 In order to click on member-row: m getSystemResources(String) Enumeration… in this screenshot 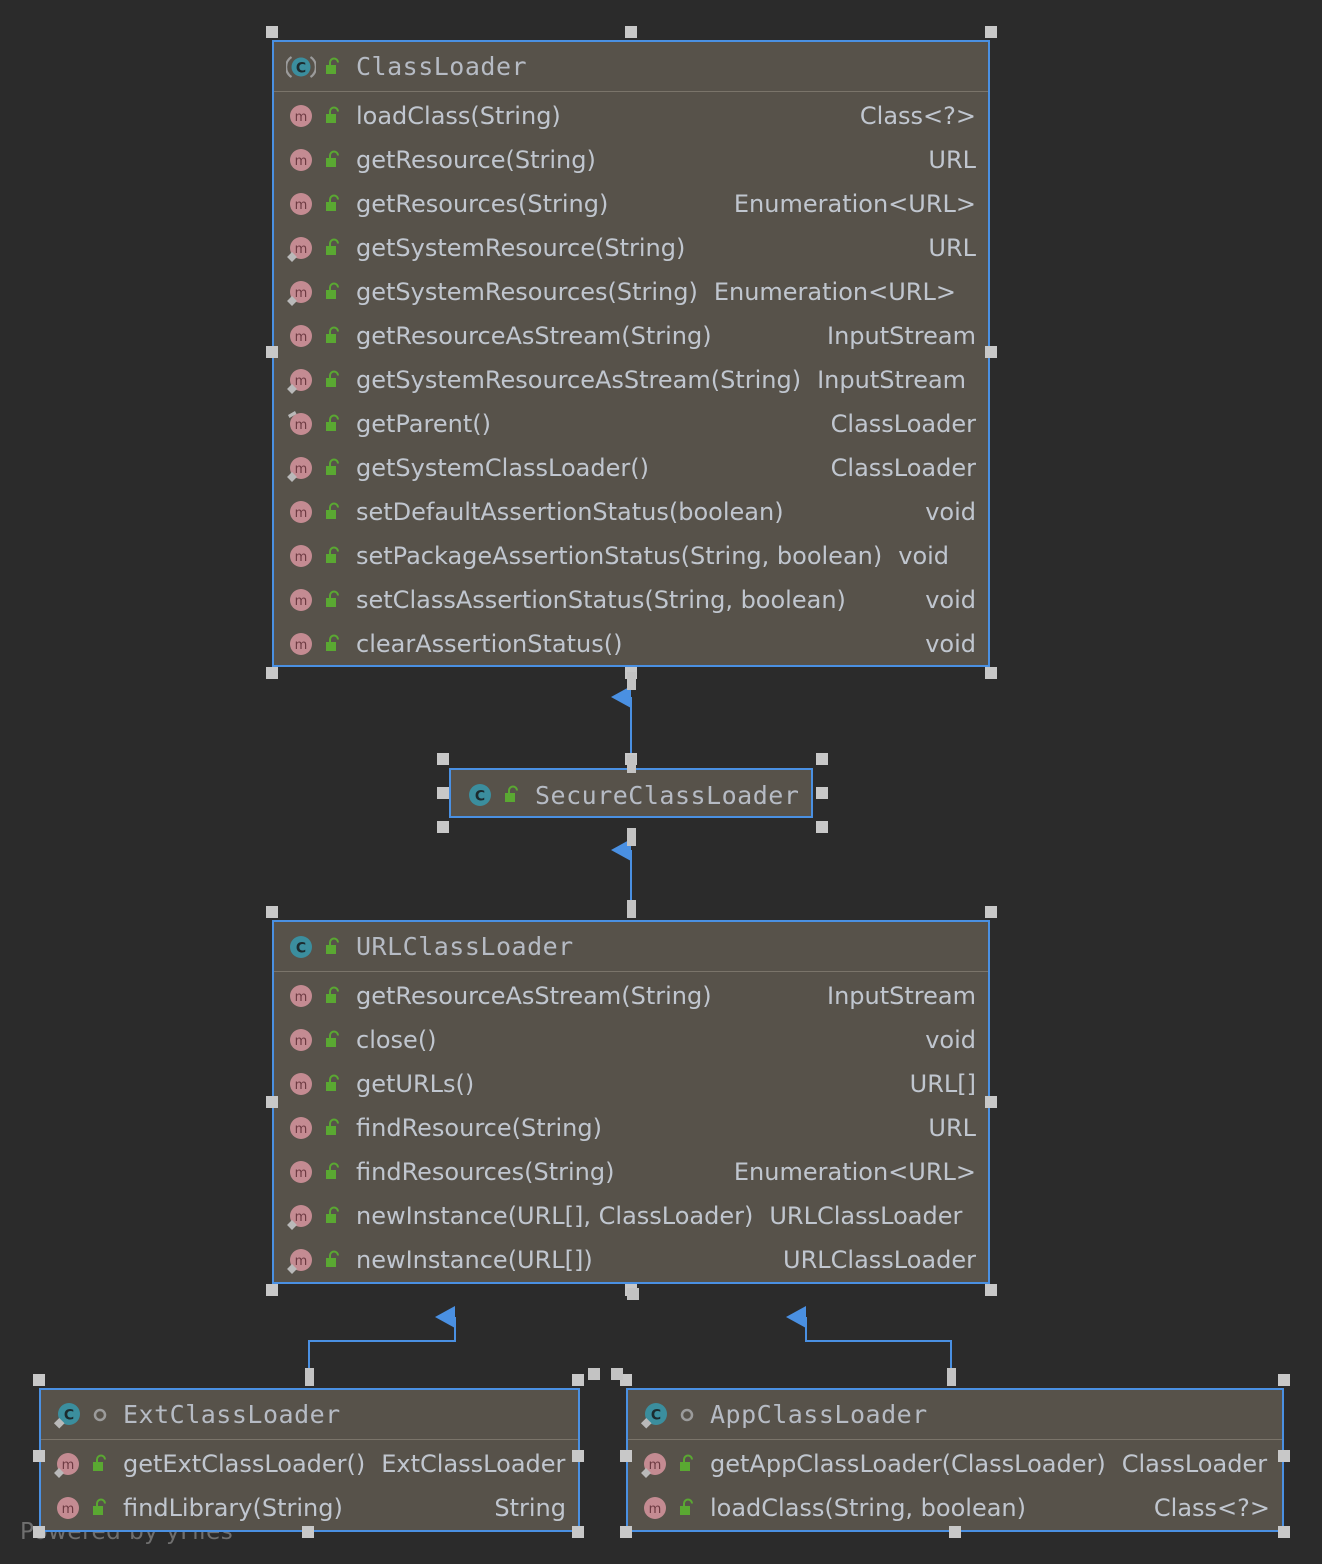, I will do `click(631, 292)`.